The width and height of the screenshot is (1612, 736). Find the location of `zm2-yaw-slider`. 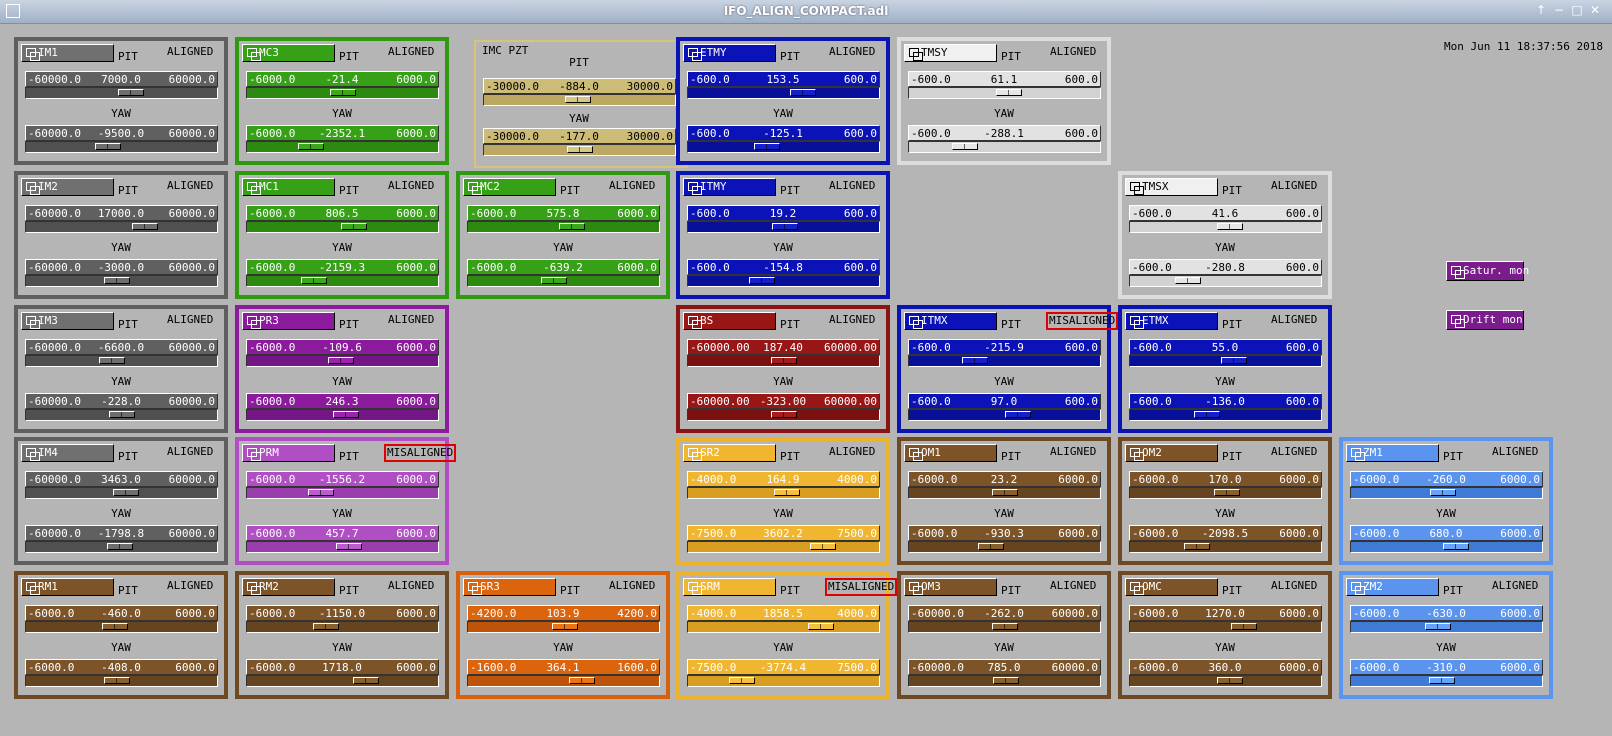

zm2-yaw-slider is located at coordinates (1446, 681).